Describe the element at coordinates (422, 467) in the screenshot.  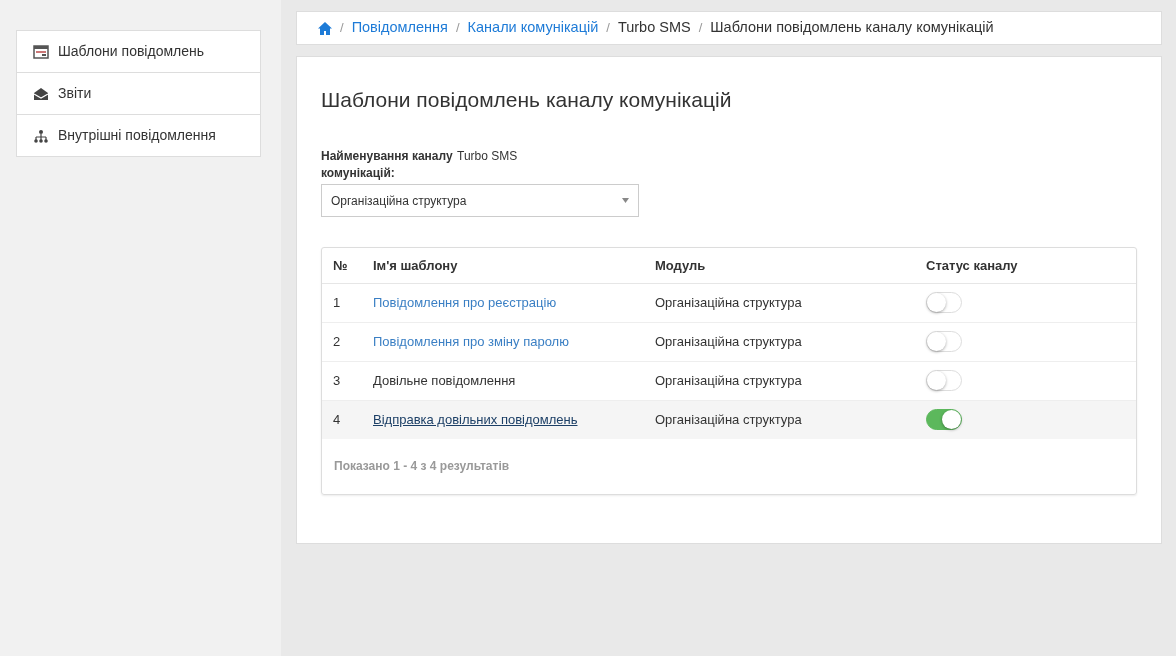
I see `results-summary: Показано 1 - 4 з 4 результатів` at that location.